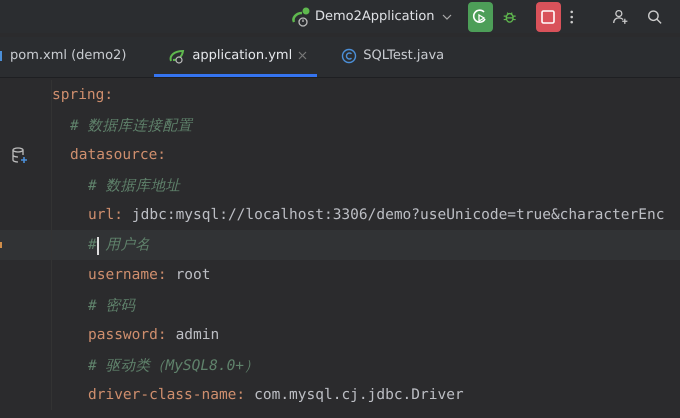 Image resolution: width=680 pixels, height=418 pixels. I want to click on editor-tab: pom.xml (demo2), so click(70, 57).